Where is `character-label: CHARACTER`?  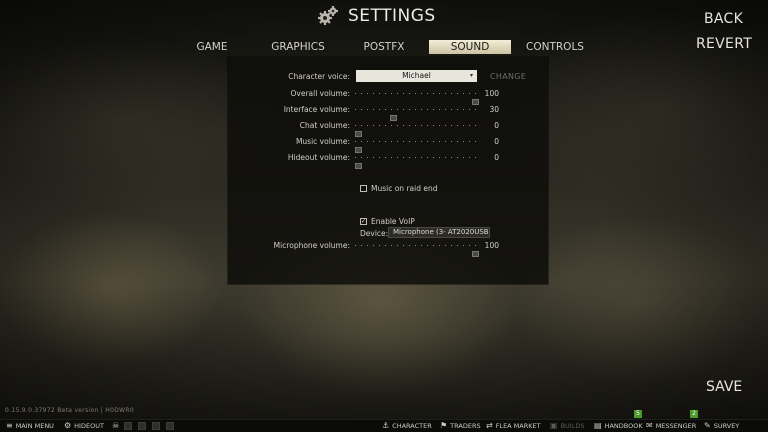 character-label: CHARACTER is located at coordinates (412, 426).